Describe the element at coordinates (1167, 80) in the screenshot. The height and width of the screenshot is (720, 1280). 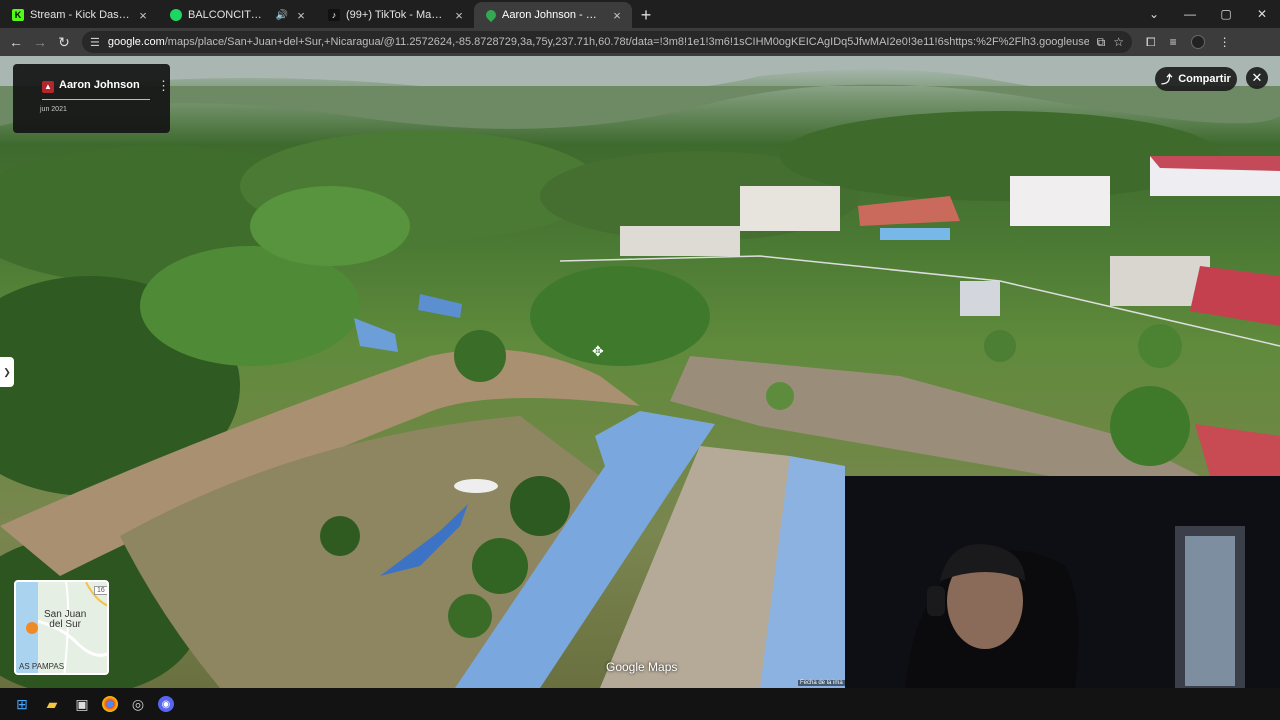
I see `share-icon: ⤴` at that location.